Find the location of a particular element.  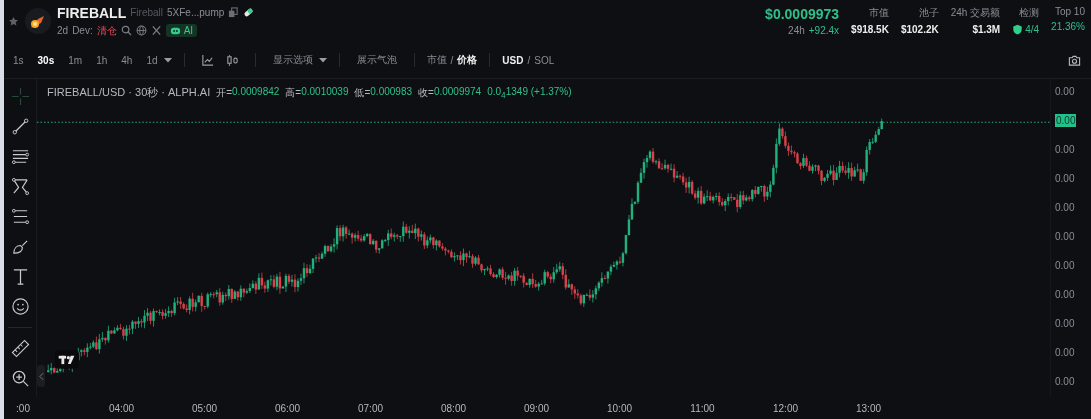

collapse-handle is located at coordinates (41, 376).